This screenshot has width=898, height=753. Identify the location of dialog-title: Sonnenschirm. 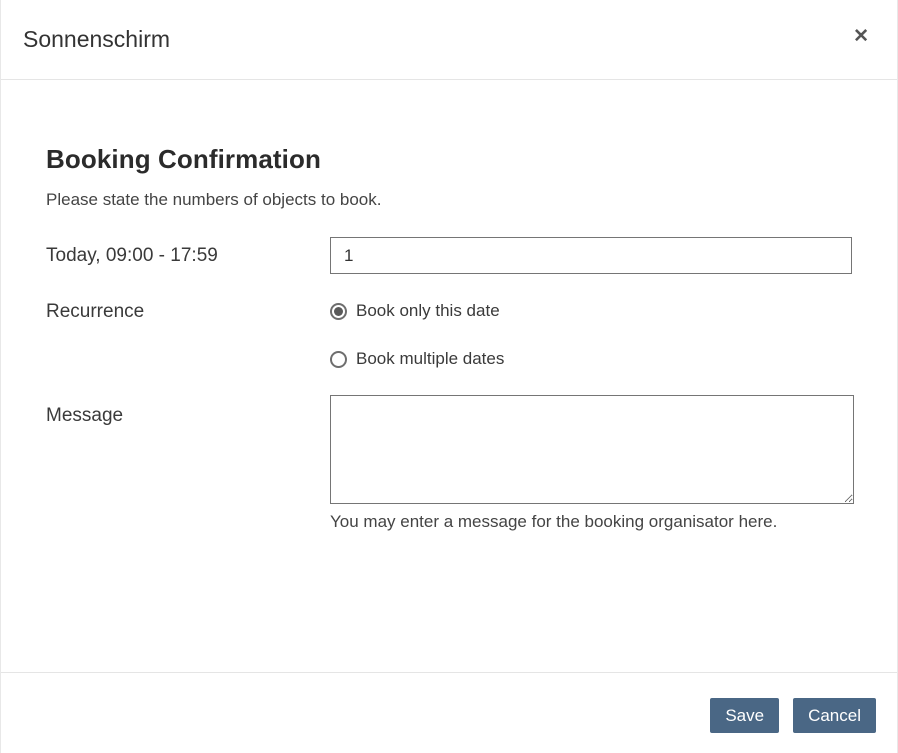
(97, 39).